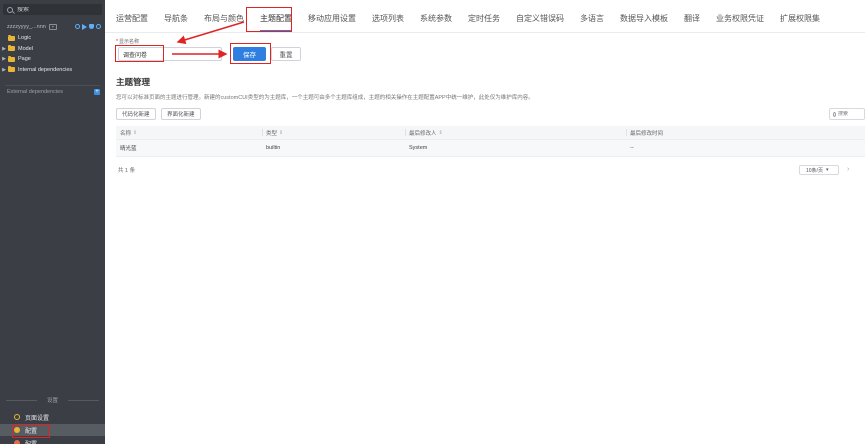  I want to click on annotation-box-save, so click(250, 53).